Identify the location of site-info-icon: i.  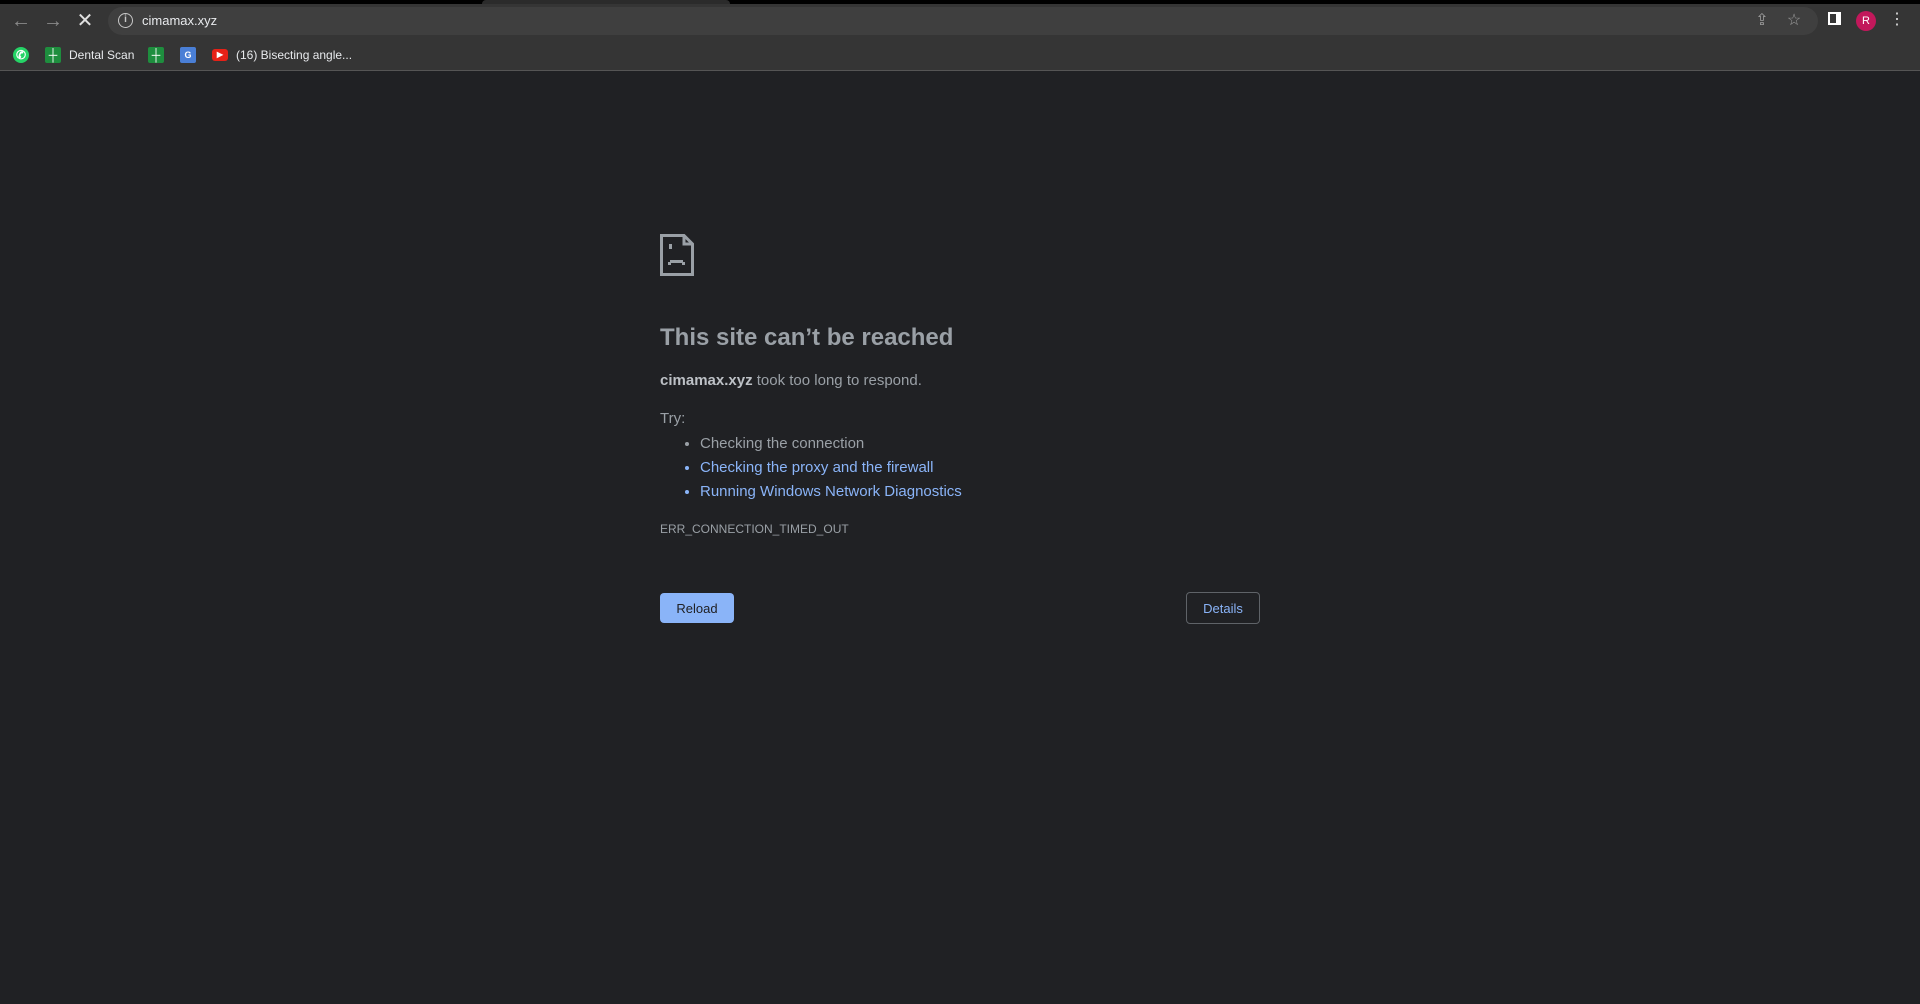
(125, 20).